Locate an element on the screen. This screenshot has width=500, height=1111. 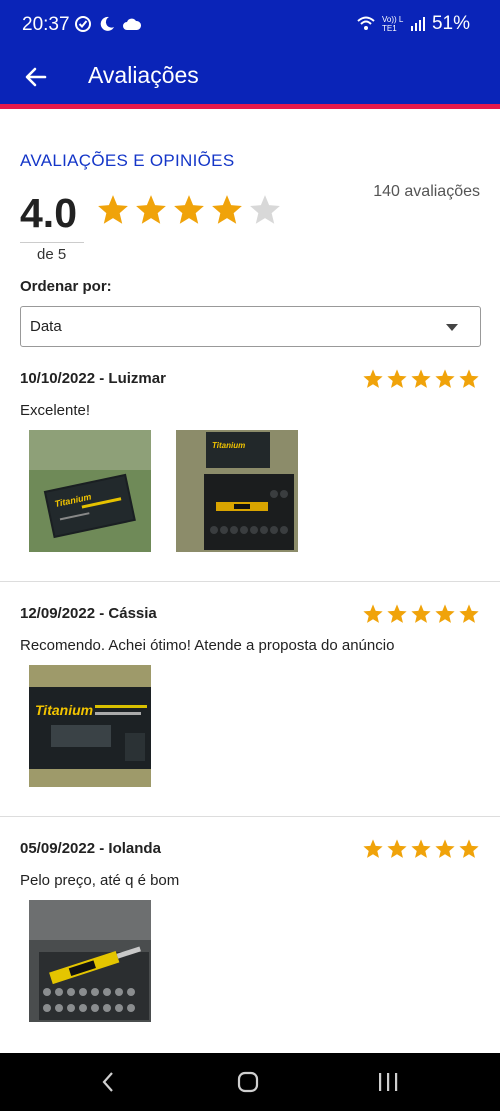
app-bar-accent-stripe is located at coordinates (250, 106).